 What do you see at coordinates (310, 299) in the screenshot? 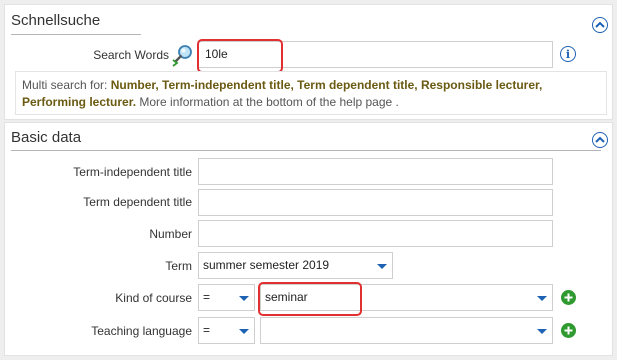
I see `kind-of-course-highlight` at bounding box center [310, 299].